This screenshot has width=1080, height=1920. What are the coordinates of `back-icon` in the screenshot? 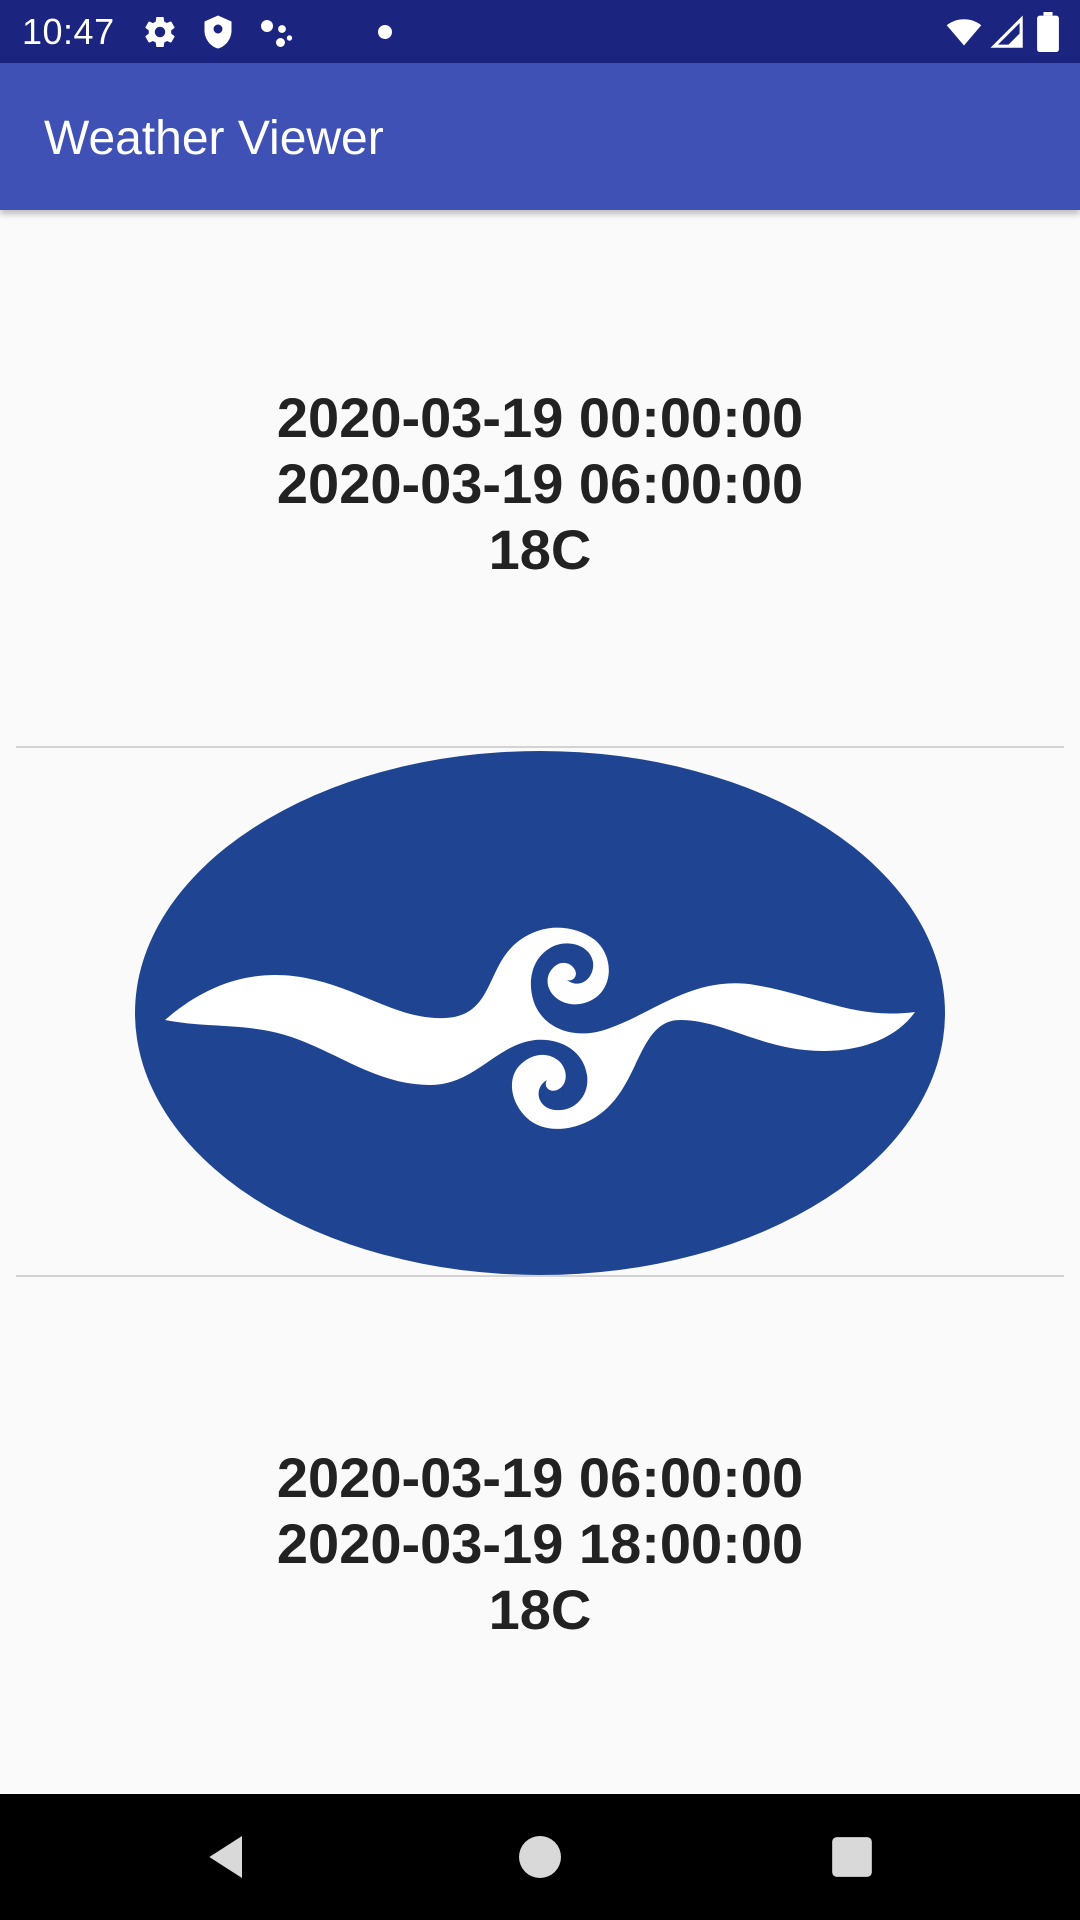 It's located at (228, 1857).